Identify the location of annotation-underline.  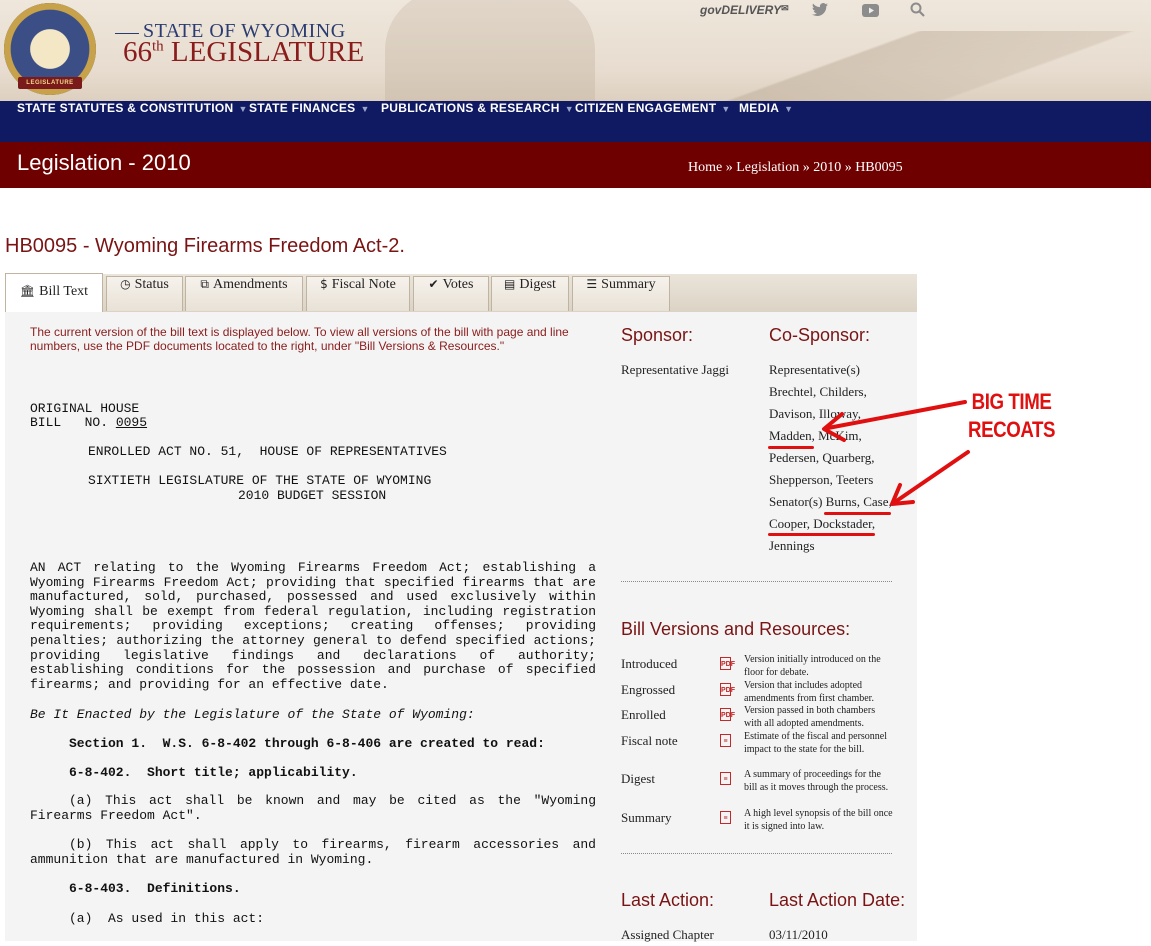
(821, 534).